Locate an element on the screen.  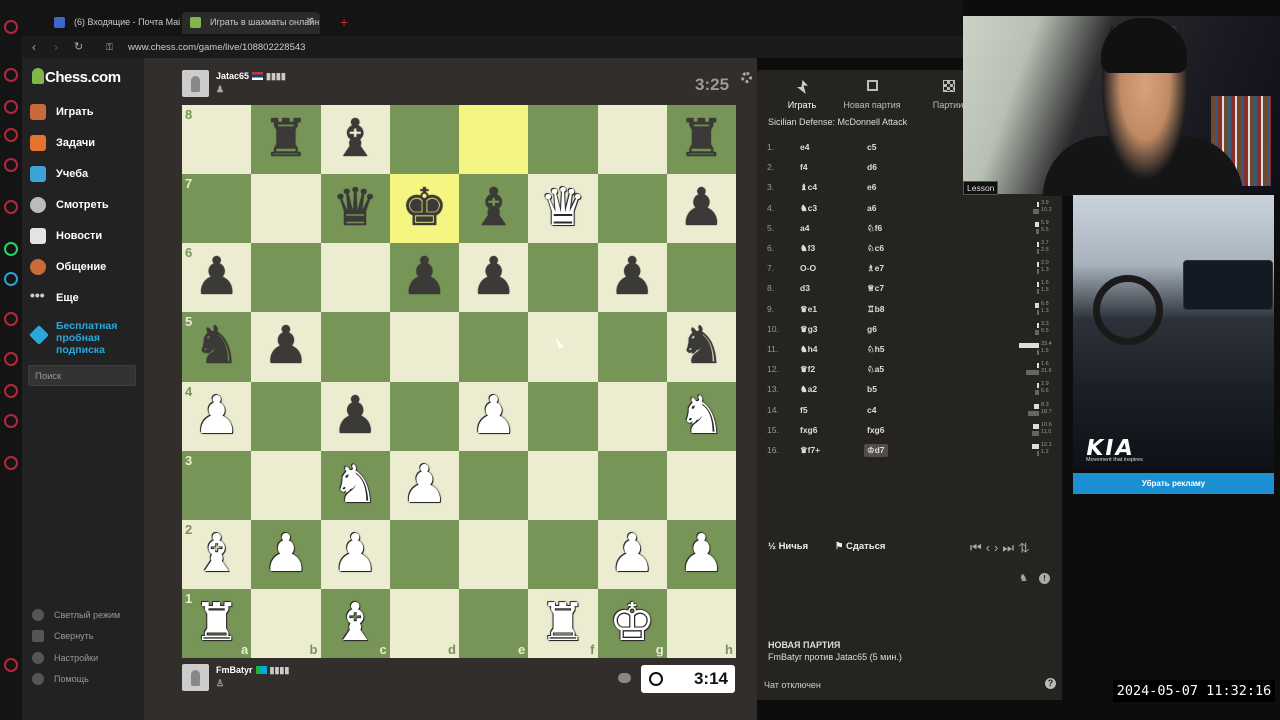
black-move: ♘c6 is located at coordinates (875, 248).